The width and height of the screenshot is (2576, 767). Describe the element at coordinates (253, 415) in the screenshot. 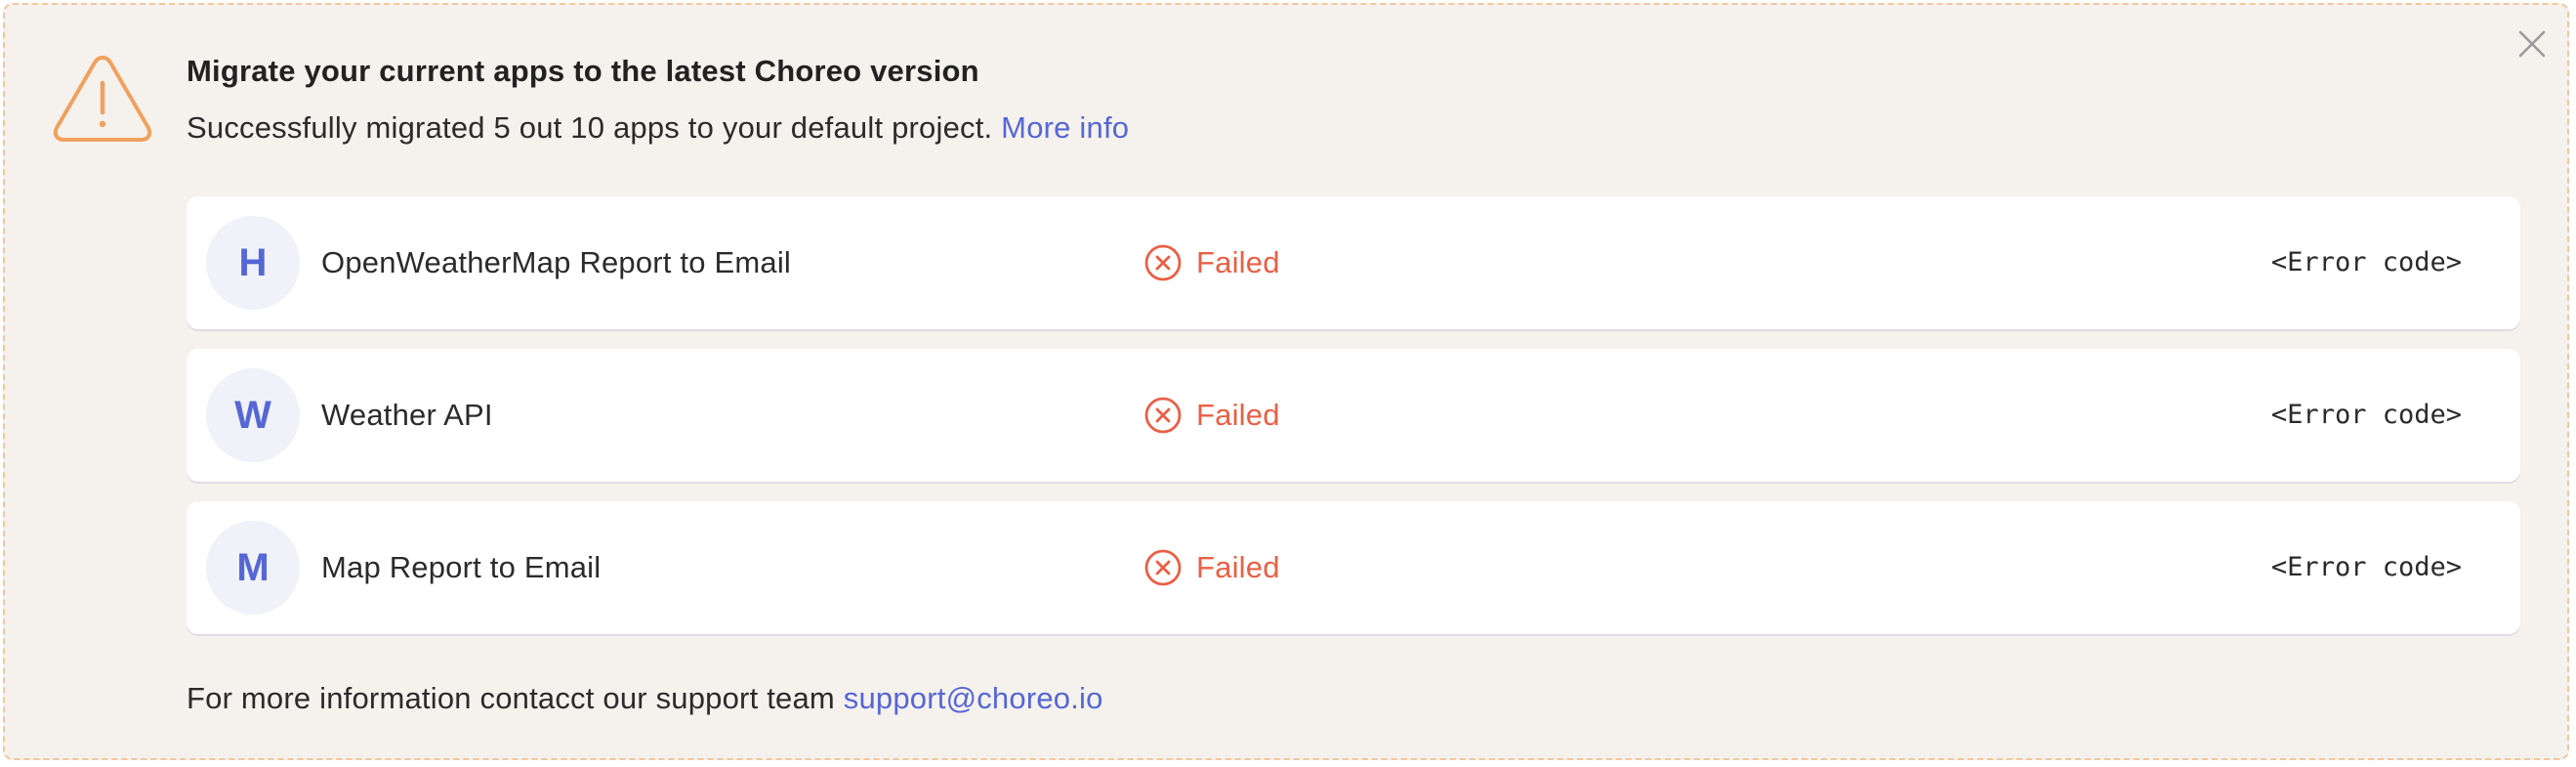

I see `app-avatar: W` at that location.